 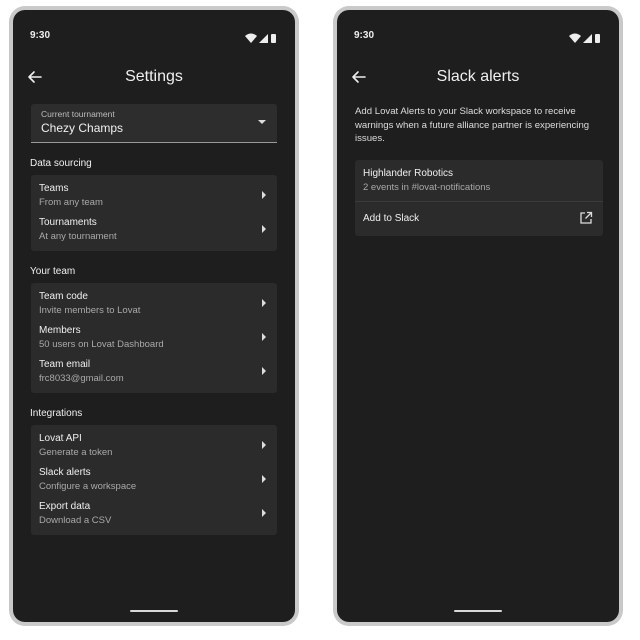 What do you see at coordinates (427, 187) in the screenshot?
I see `workspace-events: 2 events in #lovat-notifications` at bounding box center [427, 187].